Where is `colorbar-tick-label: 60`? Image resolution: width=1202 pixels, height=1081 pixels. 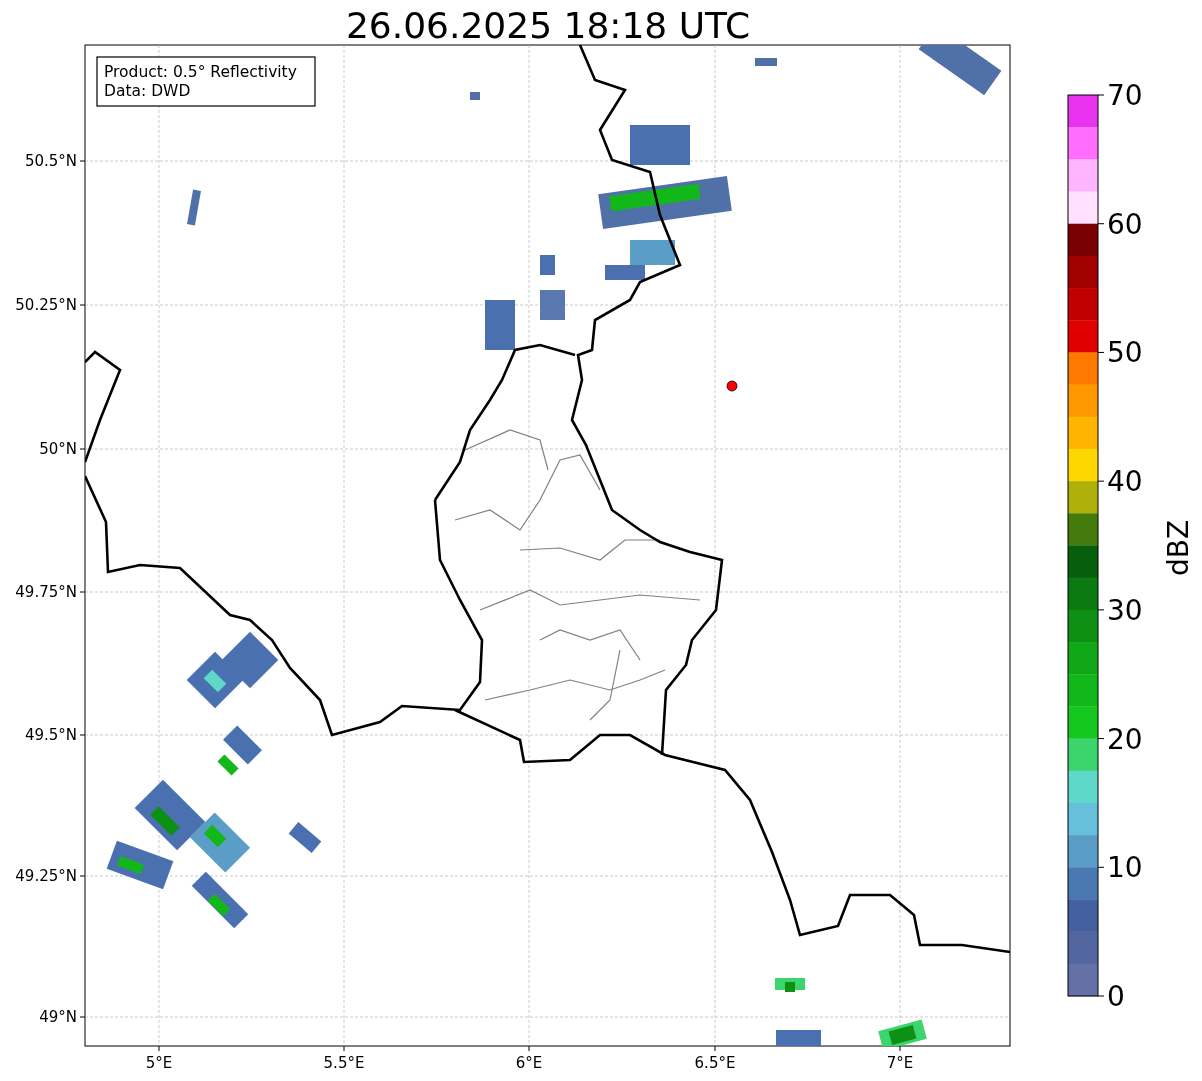
colorbar-tick-label: 60 is located at coordinates (1125, 224).